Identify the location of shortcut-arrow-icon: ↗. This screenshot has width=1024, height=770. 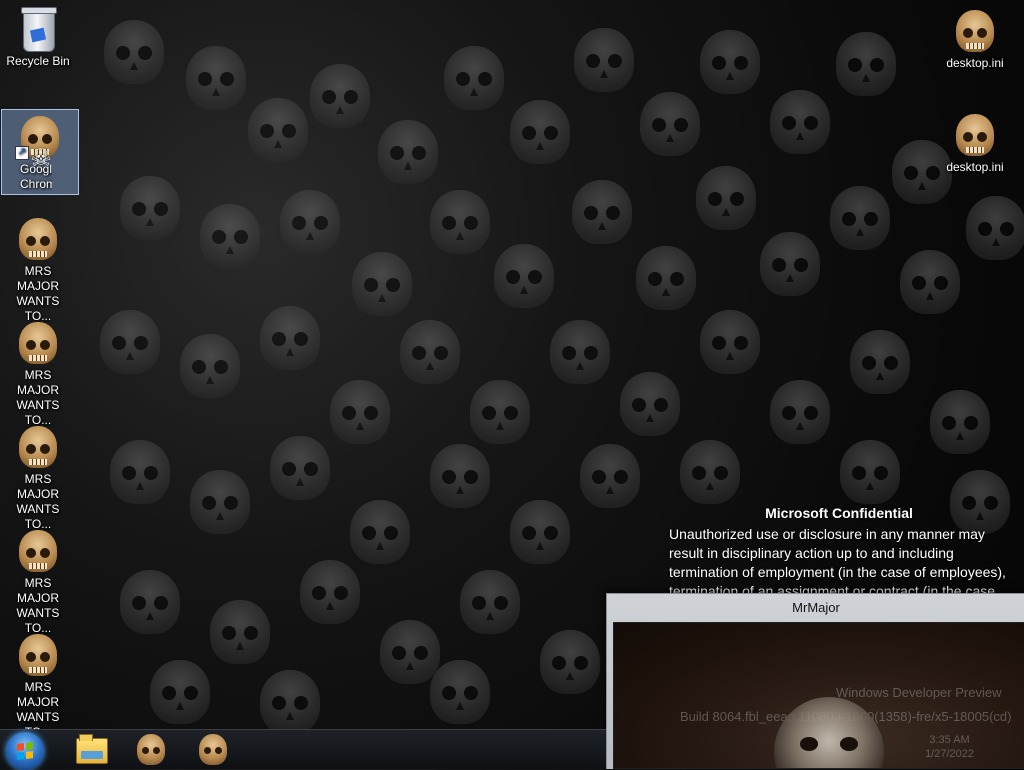
(22, 153).